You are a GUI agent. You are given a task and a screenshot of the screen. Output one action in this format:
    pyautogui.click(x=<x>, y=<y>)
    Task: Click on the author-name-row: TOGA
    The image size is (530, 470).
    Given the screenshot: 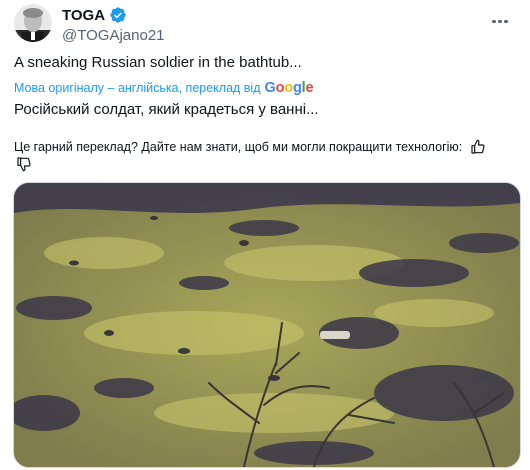 What is the action you would take?
    pyautogui.click(x=94, y=15)
    